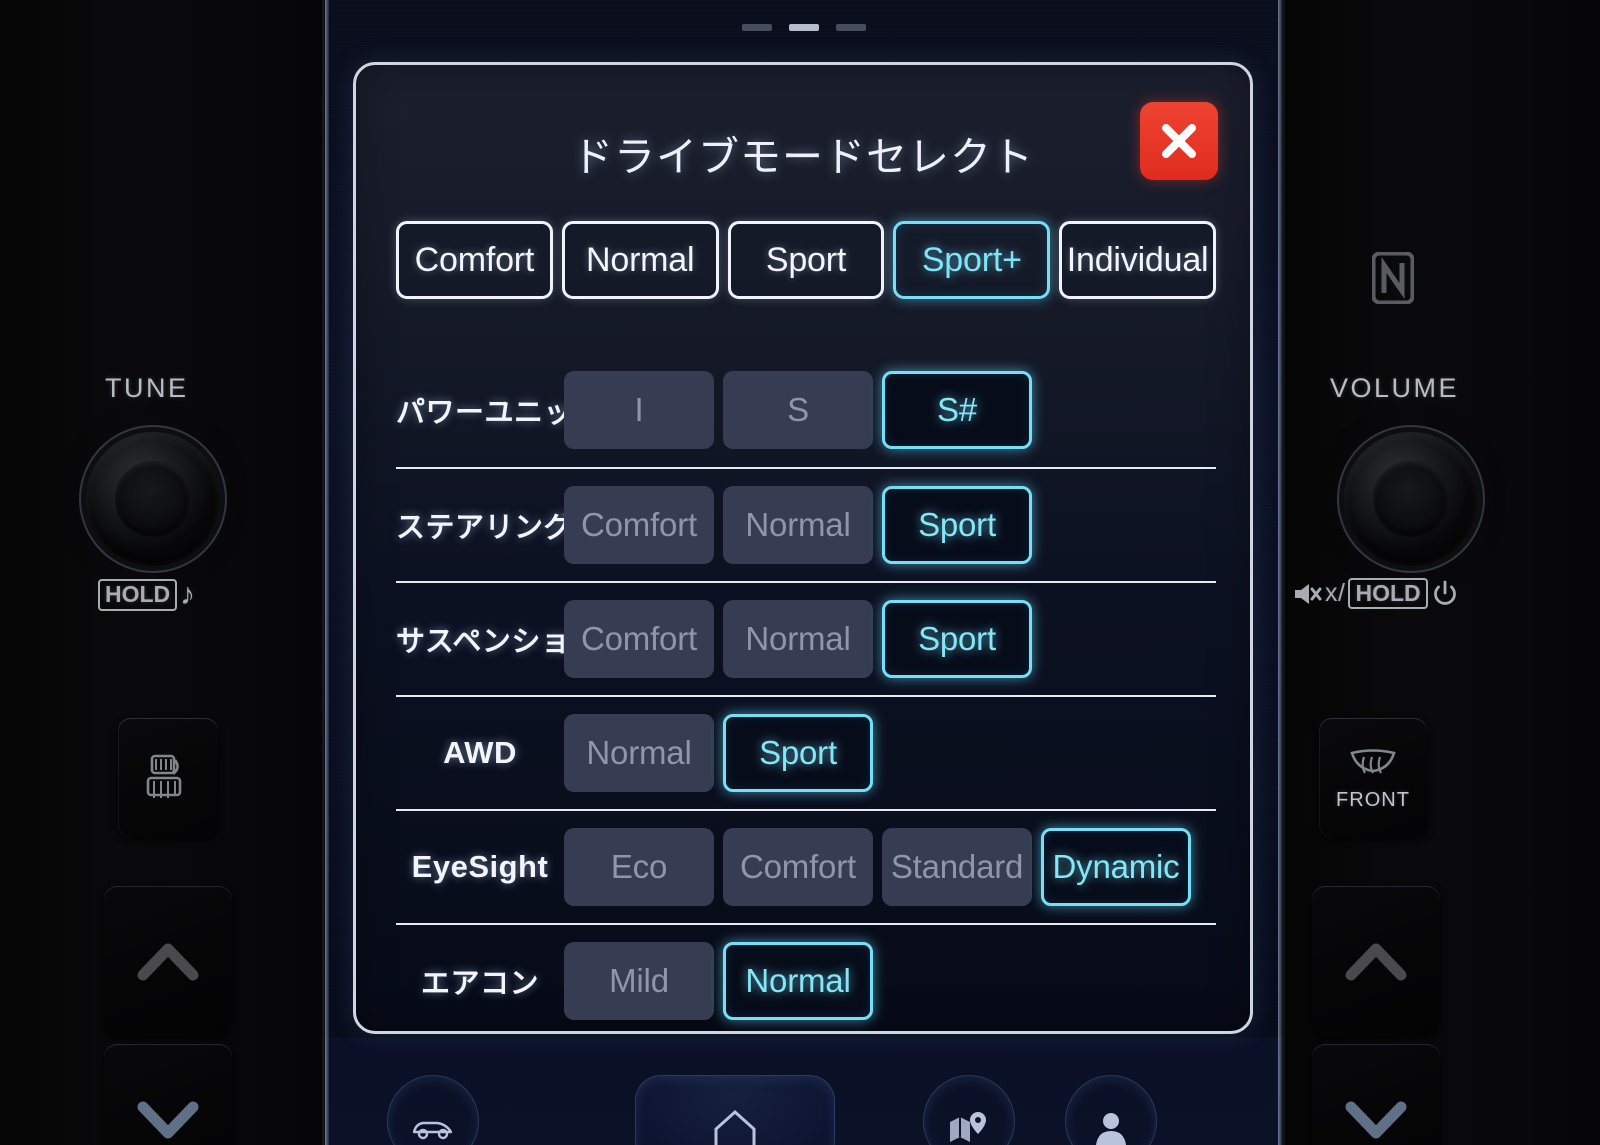 This screenshot has width=1600, height=1145. Describe the element at coordinates (1137, 260) in the screenshot. I see `drive-mode-individual: Individual` at that location.